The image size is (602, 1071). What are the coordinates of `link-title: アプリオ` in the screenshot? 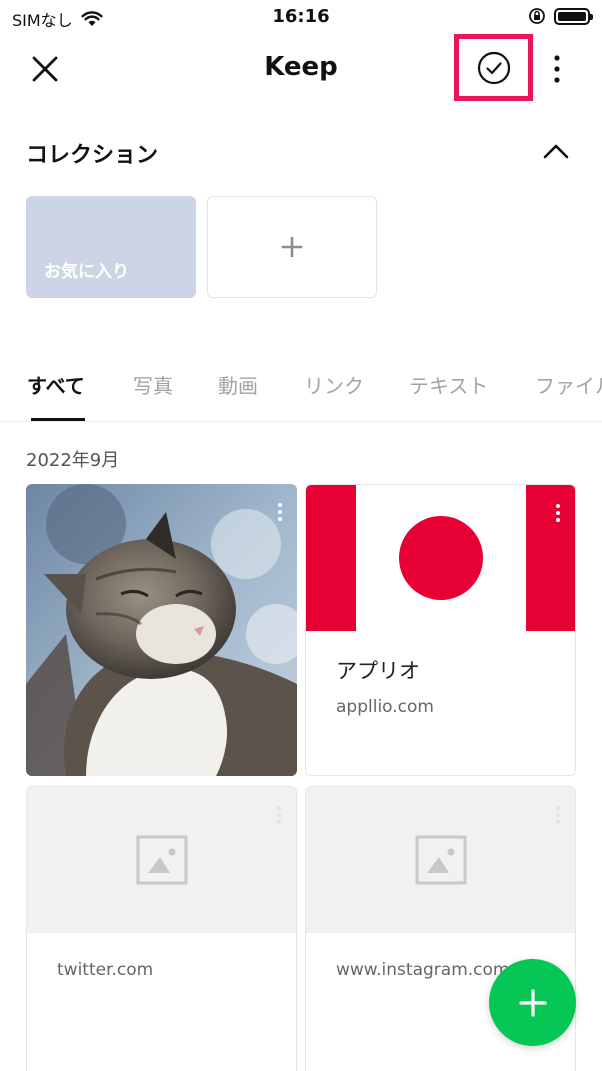 It's located at (378, 671).